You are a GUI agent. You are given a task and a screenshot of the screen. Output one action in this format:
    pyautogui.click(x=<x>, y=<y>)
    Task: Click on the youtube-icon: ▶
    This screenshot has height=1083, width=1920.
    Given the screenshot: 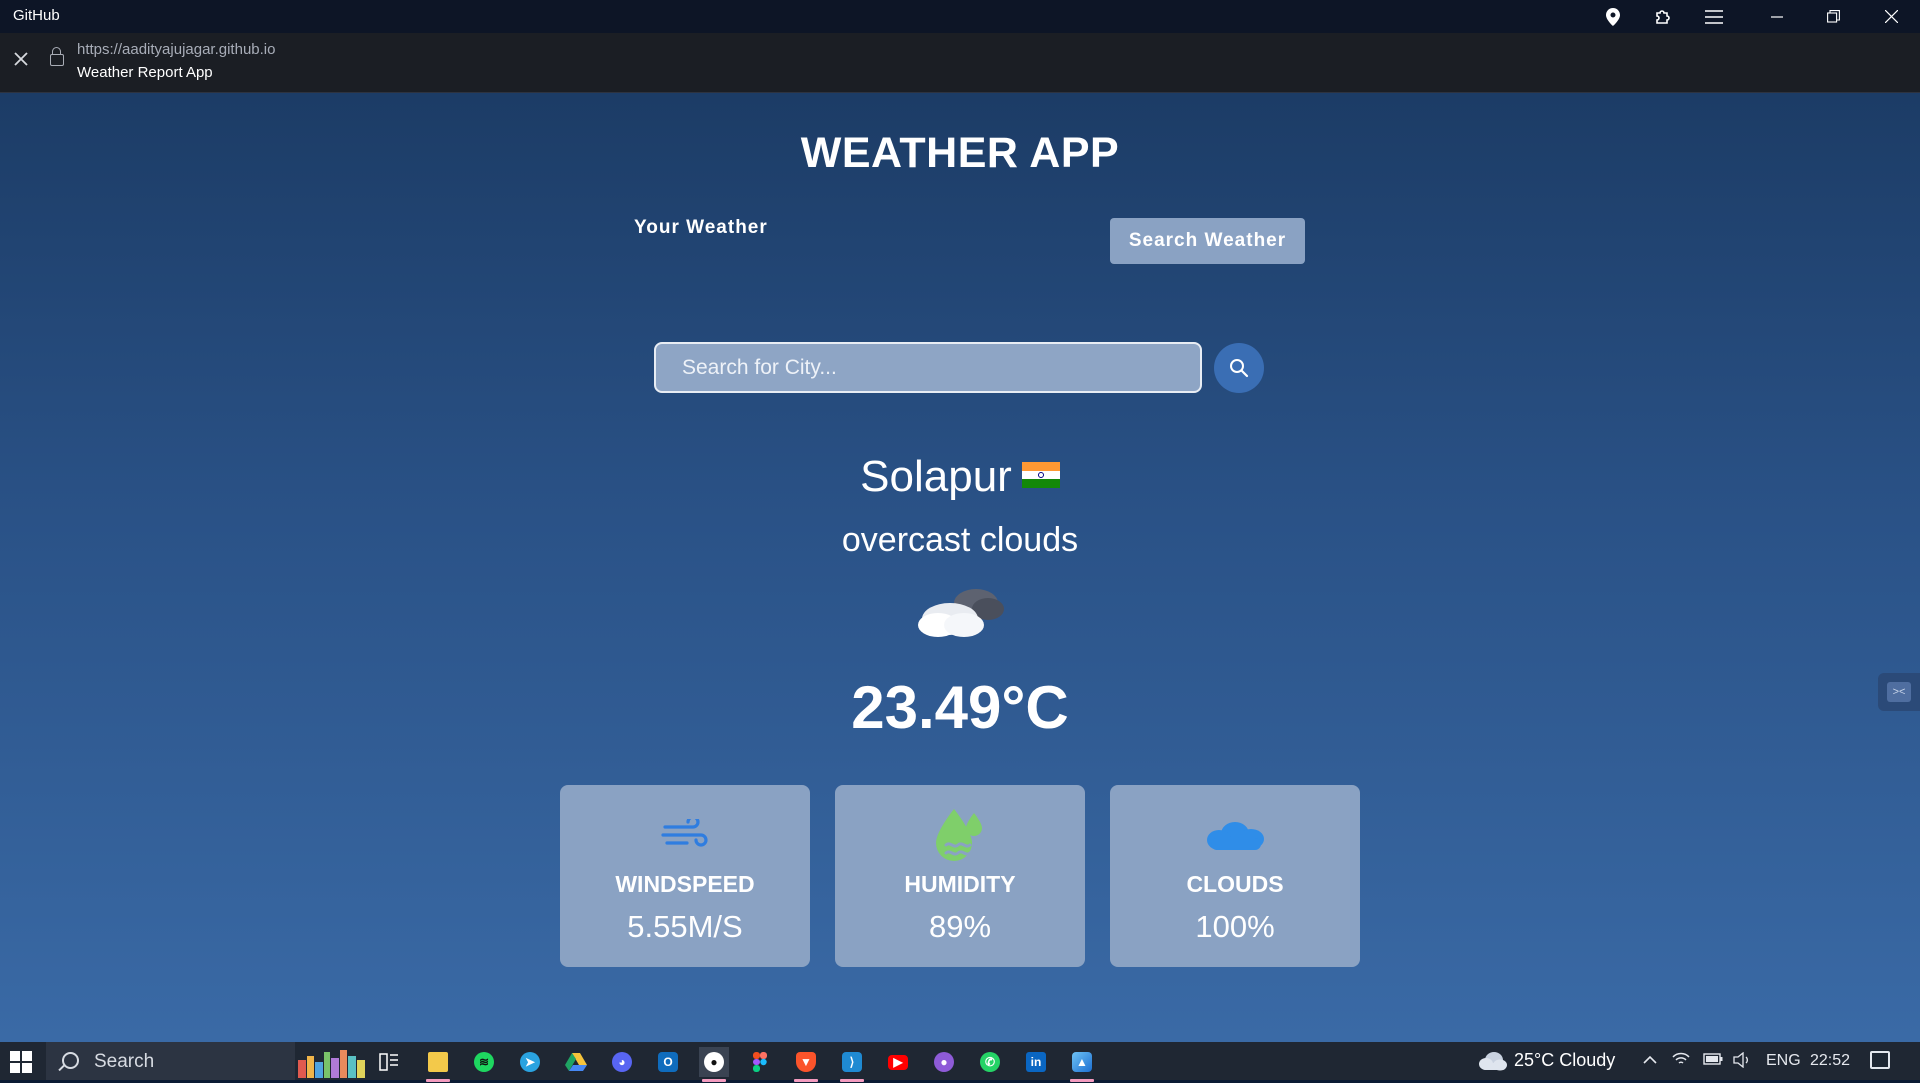 What is the action you would take?
    pyautogui.click(x=898, y=1062)
    